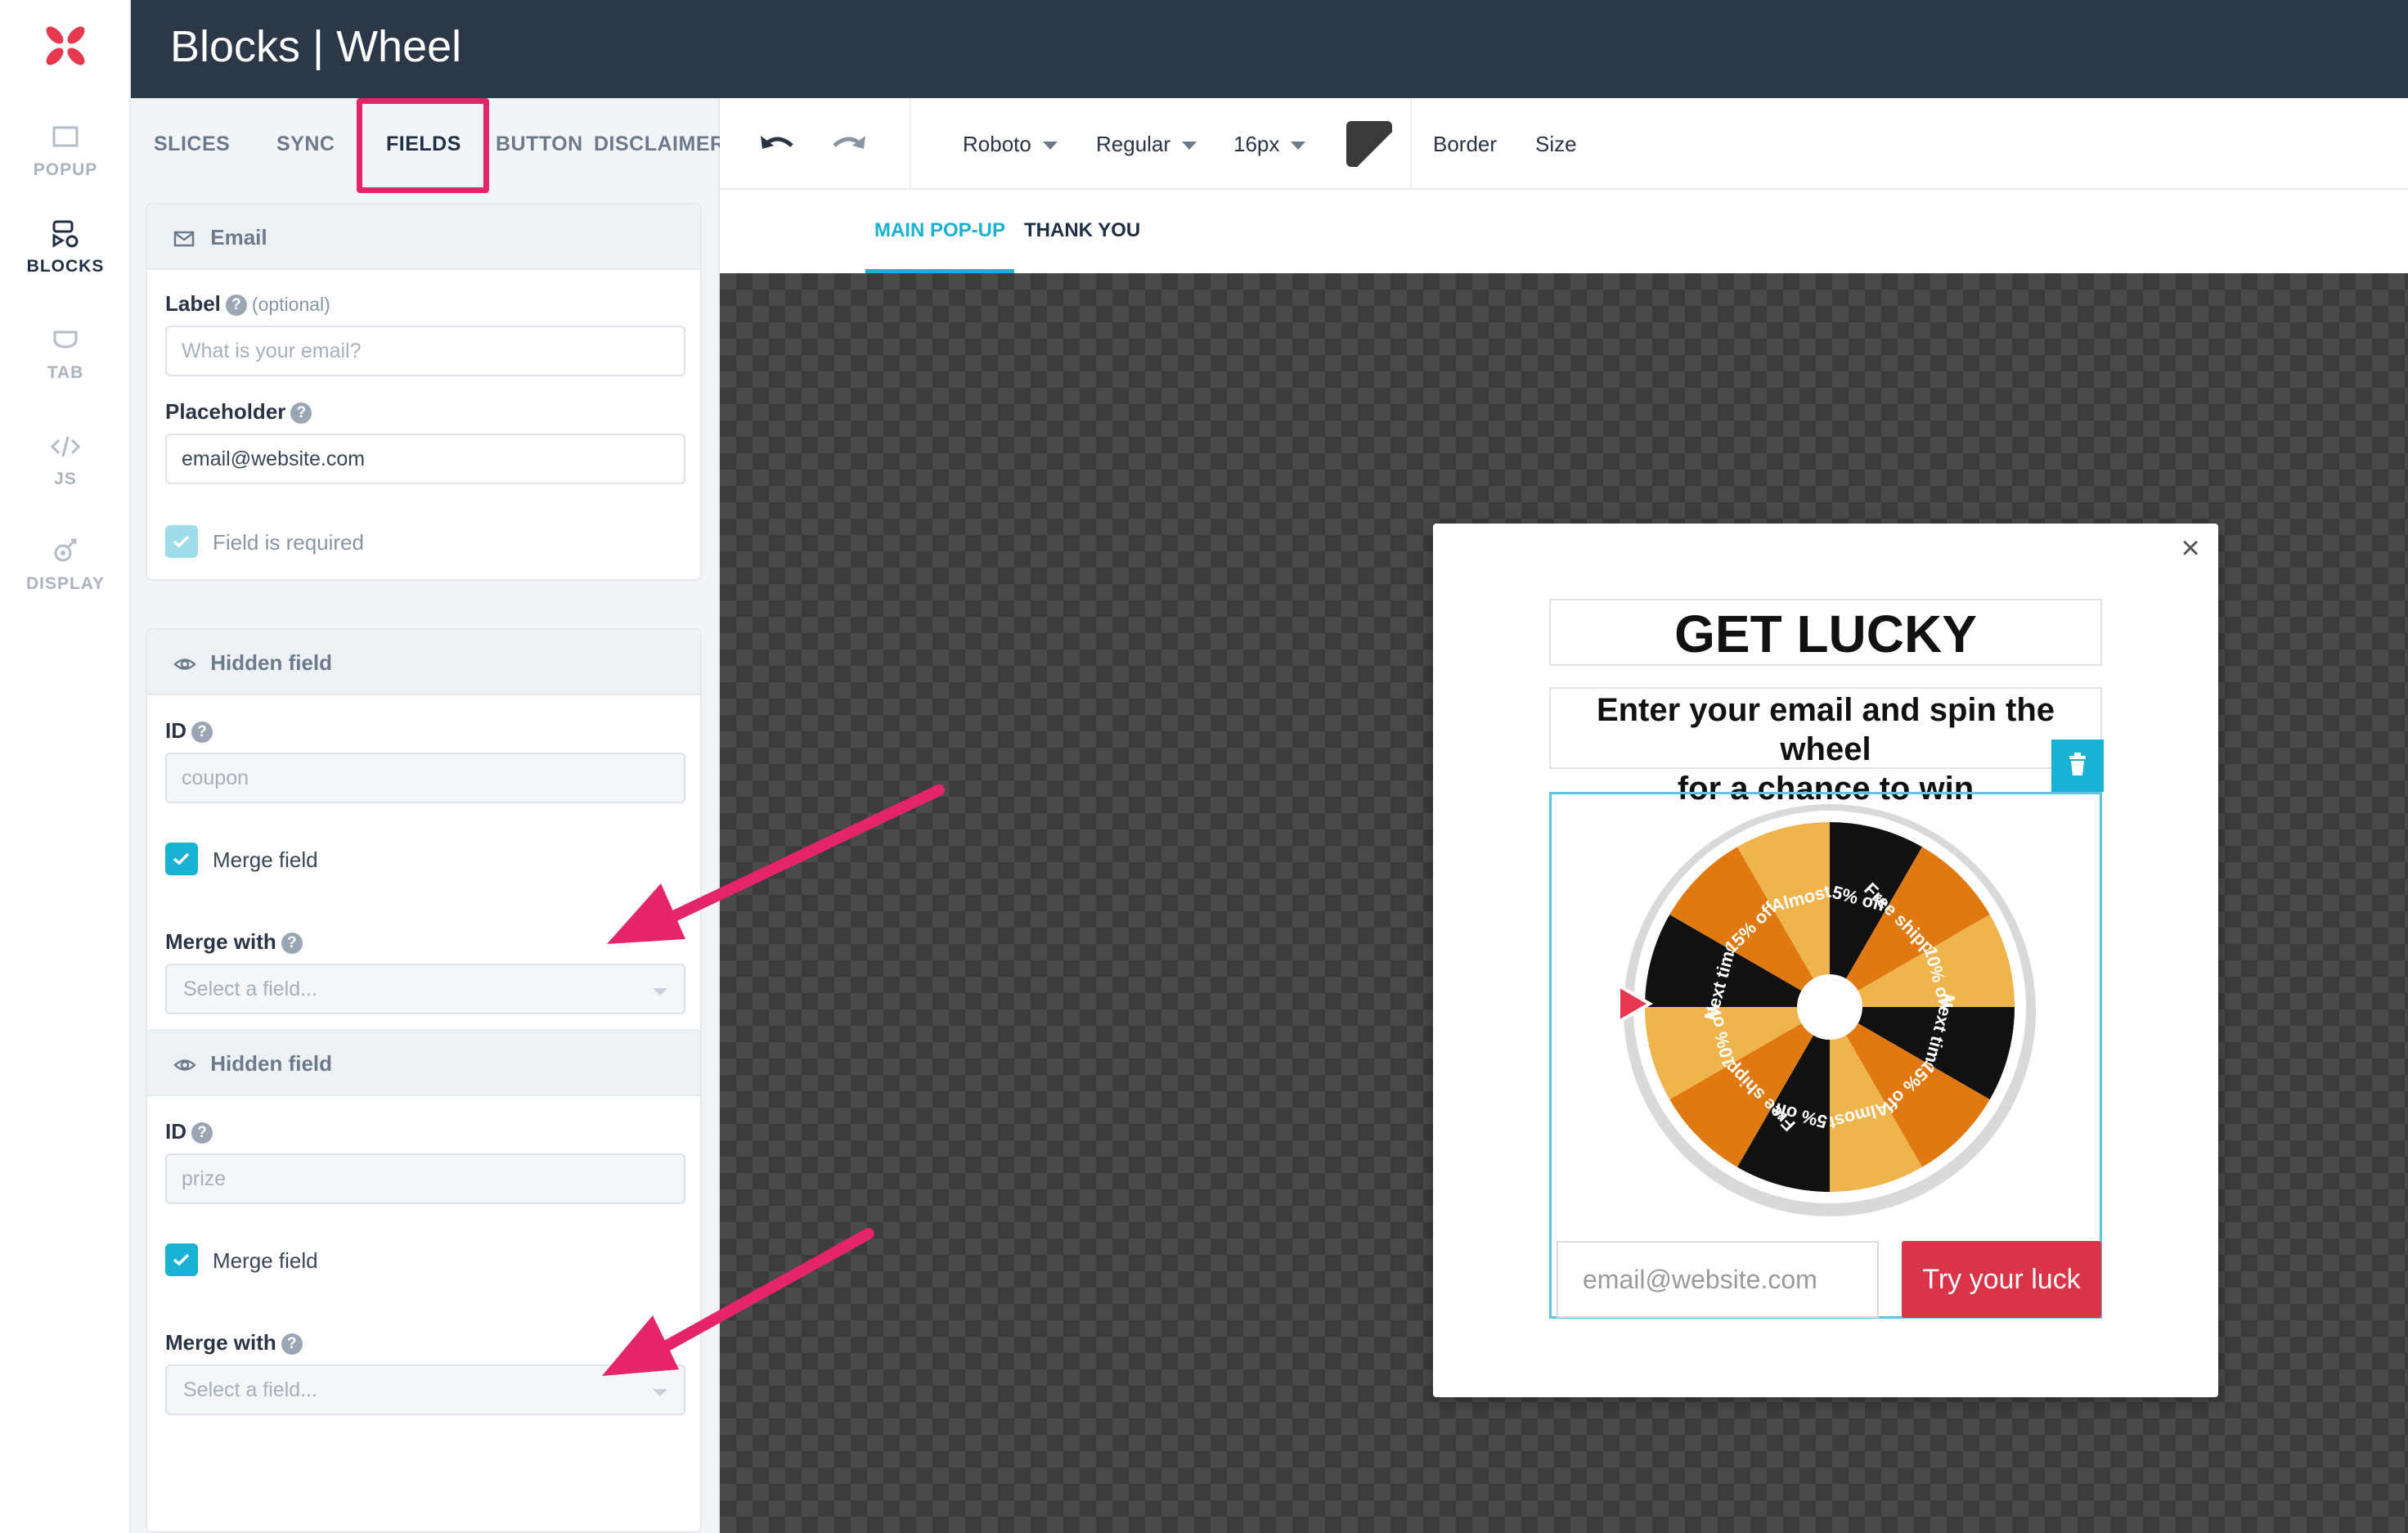 This screenshot has width=2408, height=1533. I want to click on popup-icon, so click(65, 136).